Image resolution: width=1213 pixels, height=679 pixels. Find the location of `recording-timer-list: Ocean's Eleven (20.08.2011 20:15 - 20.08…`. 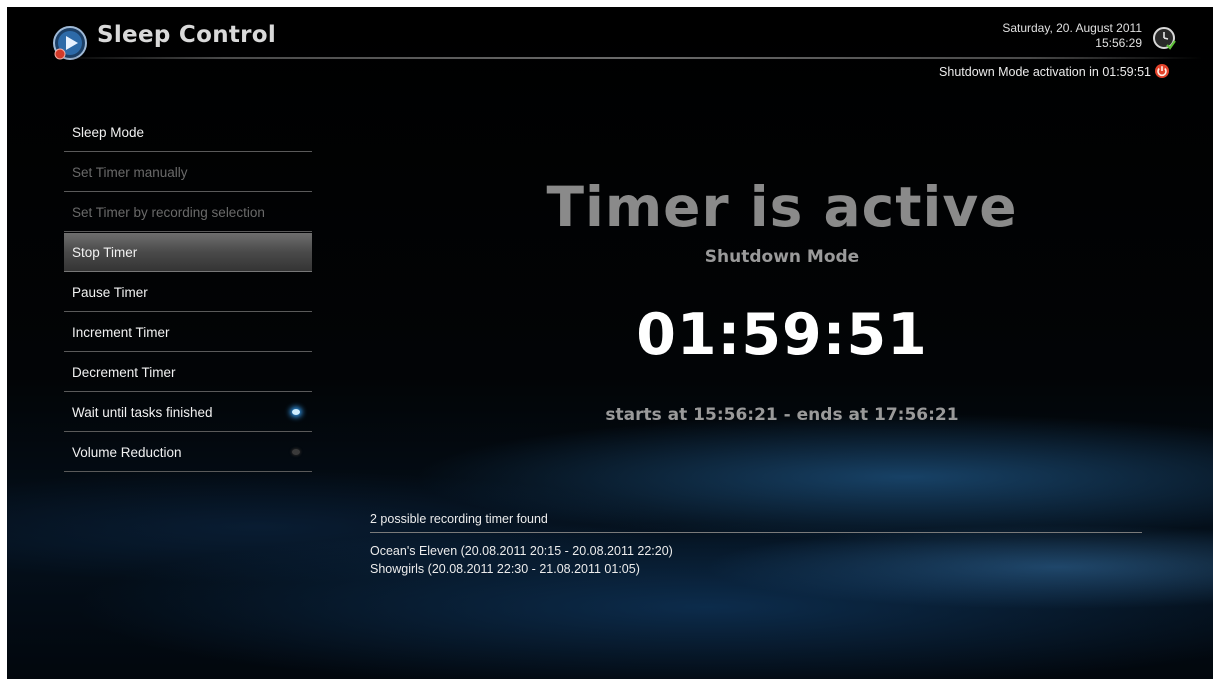

recording-timer-list: Ocean's Eleven (20.08.2011 20:15 - 20.08… is located at coordinates (521, 560).